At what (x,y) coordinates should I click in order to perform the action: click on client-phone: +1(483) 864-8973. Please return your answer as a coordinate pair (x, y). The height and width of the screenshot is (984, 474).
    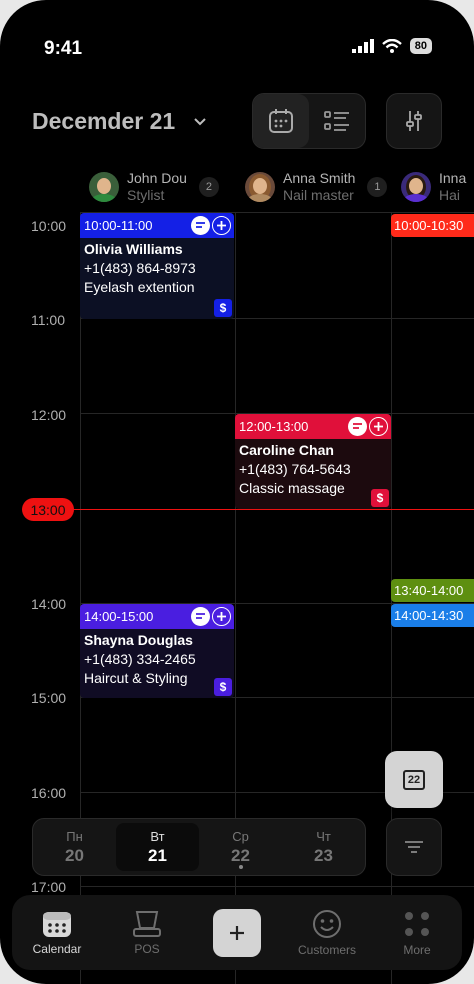
    Looking at the image, I should click on (140, 268).